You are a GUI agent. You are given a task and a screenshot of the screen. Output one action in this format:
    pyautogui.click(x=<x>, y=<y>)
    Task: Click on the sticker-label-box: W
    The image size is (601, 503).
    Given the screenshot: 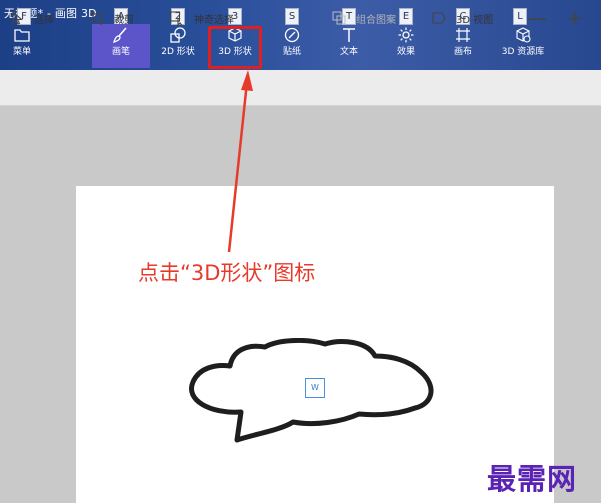 What is the action you would take?
    pyautogui.click(x=315, y=388)
    